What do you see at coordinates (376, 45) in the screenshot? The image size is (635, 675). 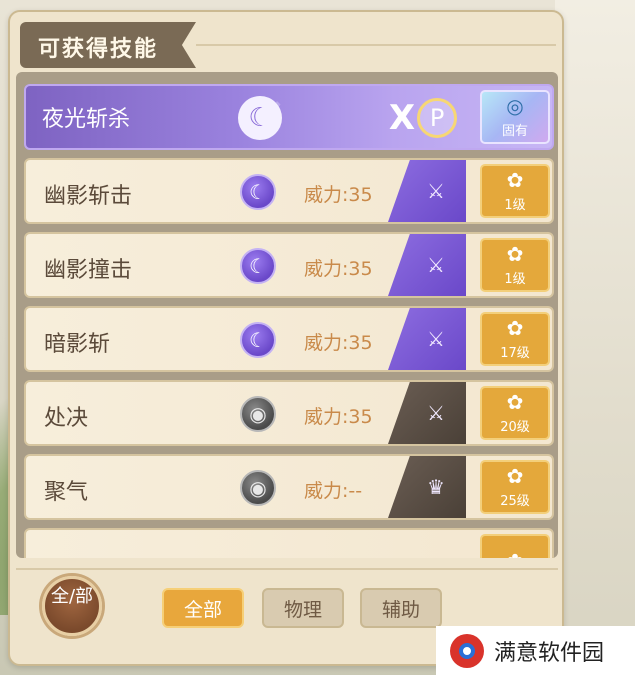 I see `header-divider` at bounding box center [376, 45].